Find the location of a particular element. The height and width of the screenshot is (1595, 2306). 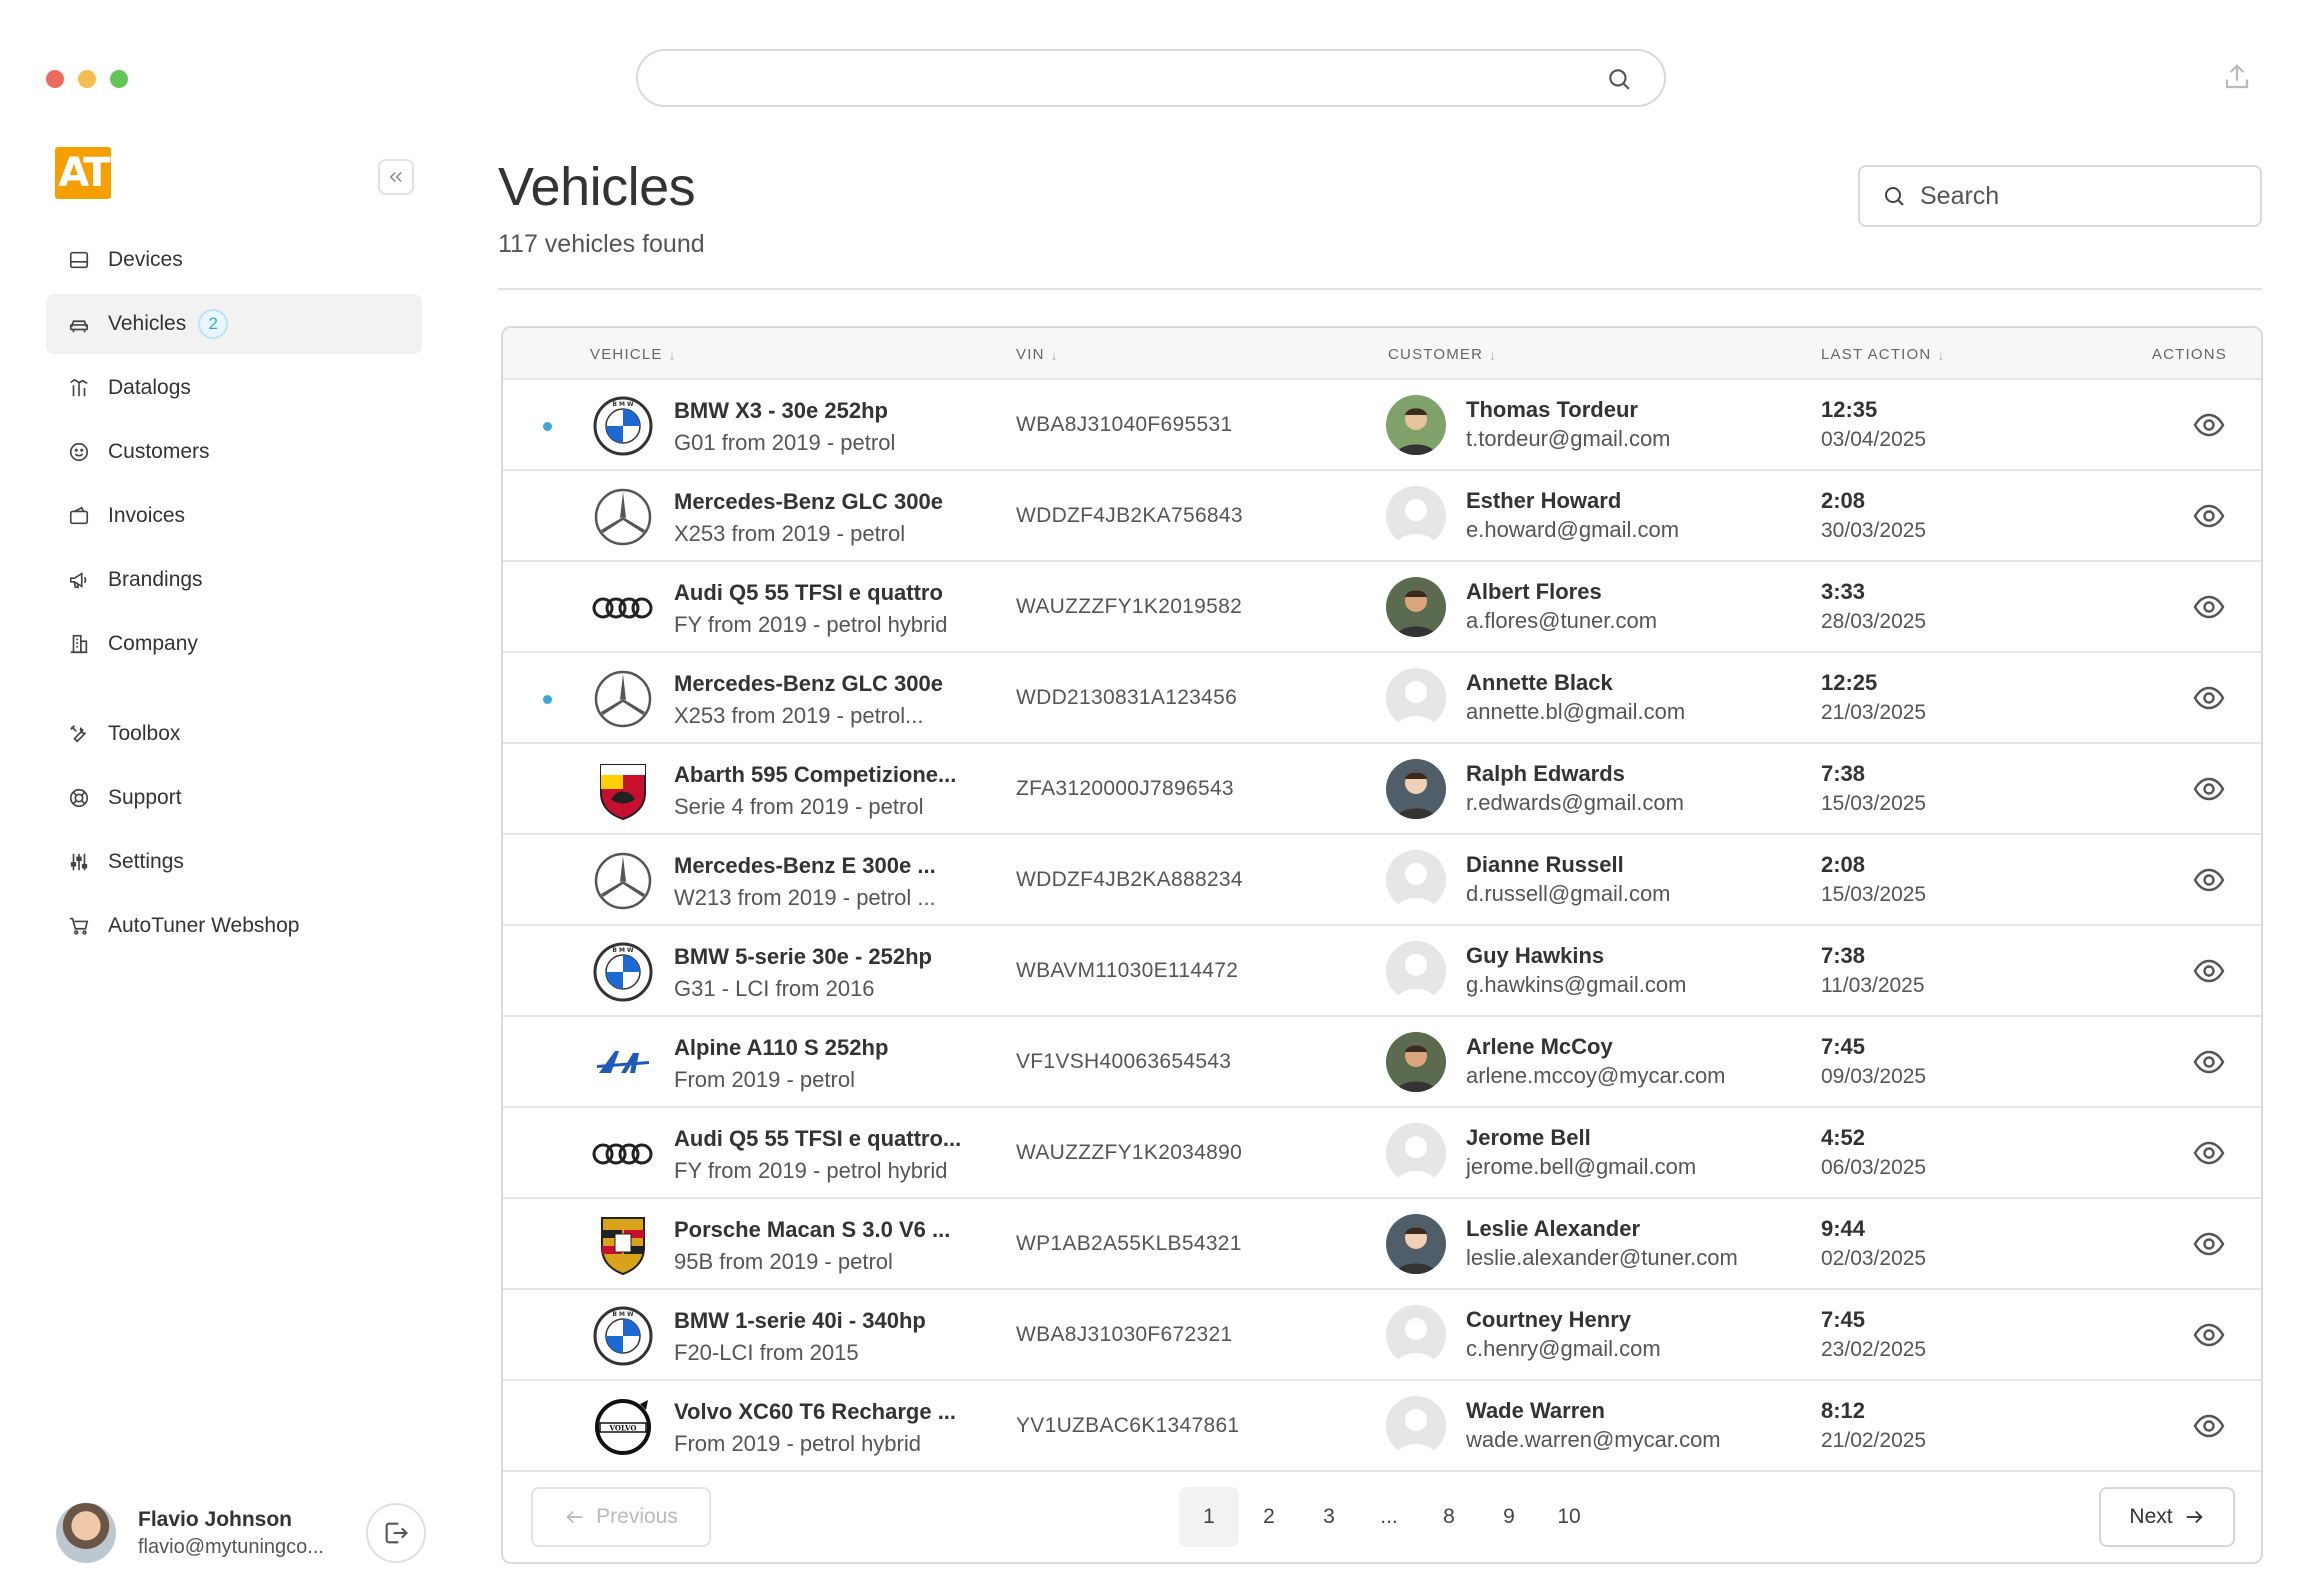

logout-icon is located at coordinates (396, 1533).